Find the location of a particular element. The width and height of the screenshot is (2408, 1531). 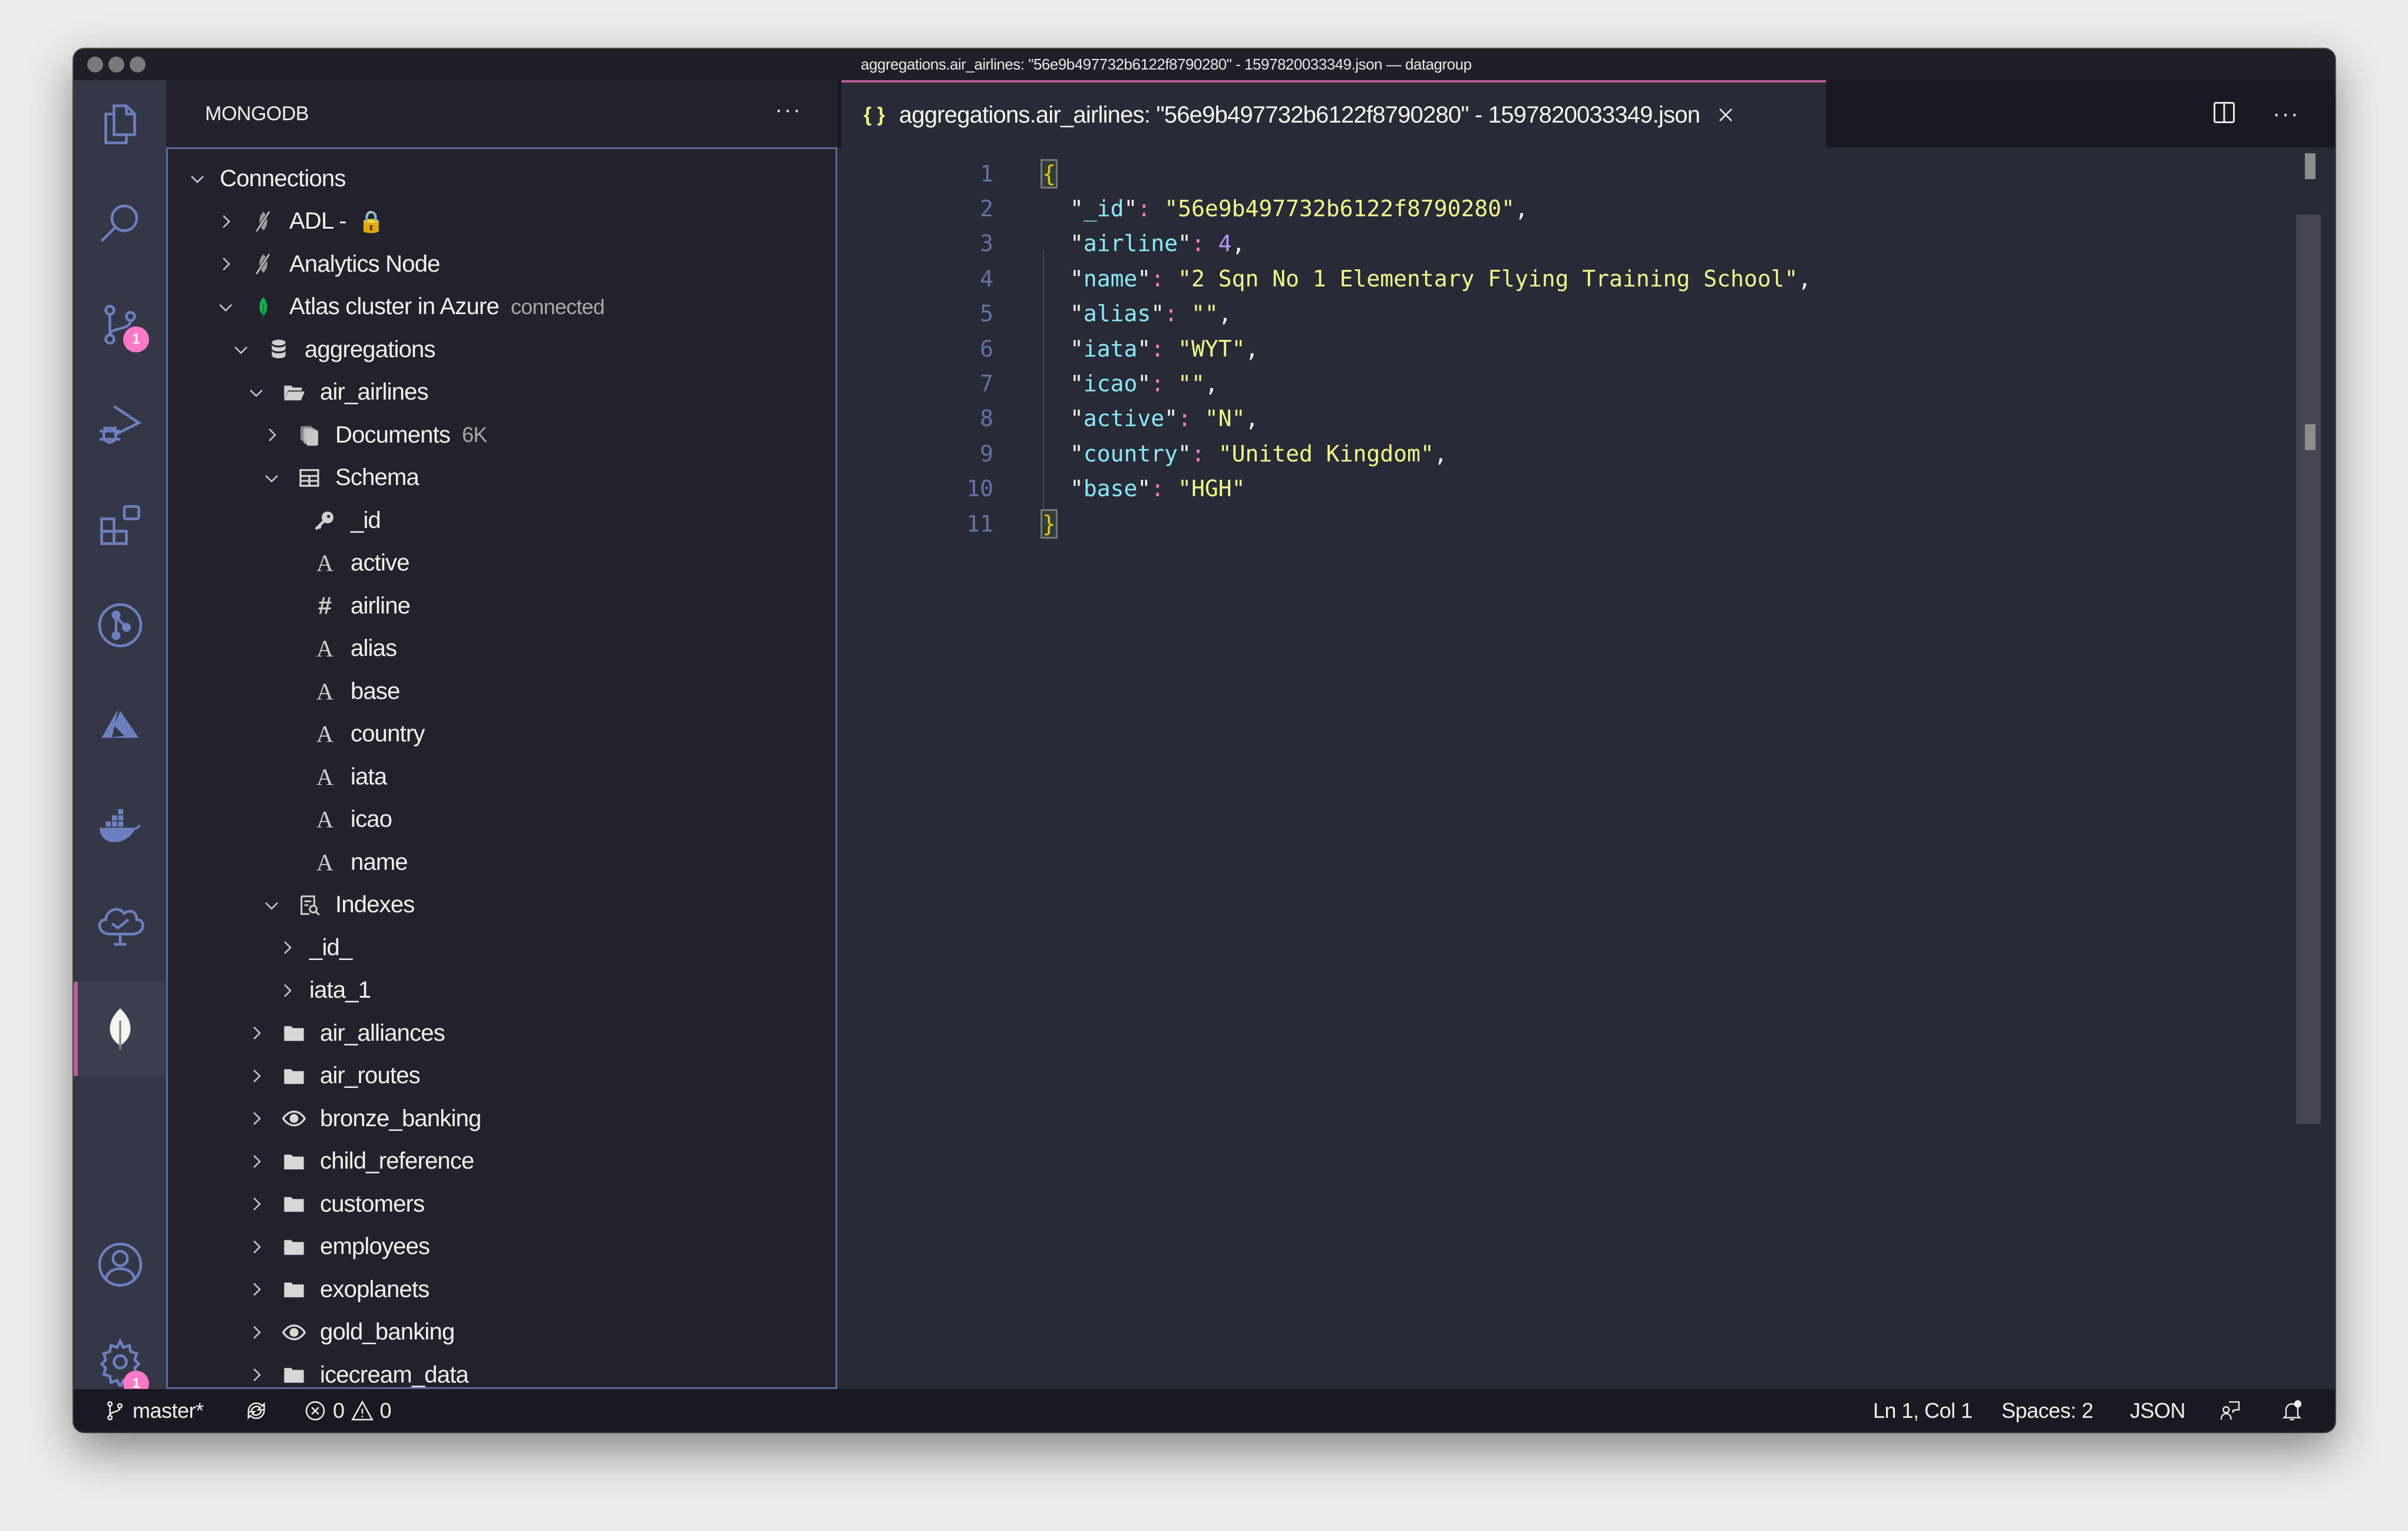

schema-field: Acountry is located at coordinates (501, 734).